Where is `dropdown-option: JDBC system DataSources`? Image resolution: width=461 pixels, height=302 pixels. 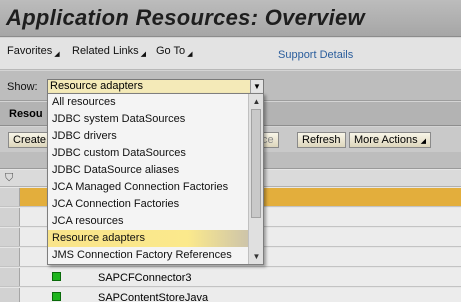
dropdown-option: JDBC system DataSources is located at coordinates (148, 119).